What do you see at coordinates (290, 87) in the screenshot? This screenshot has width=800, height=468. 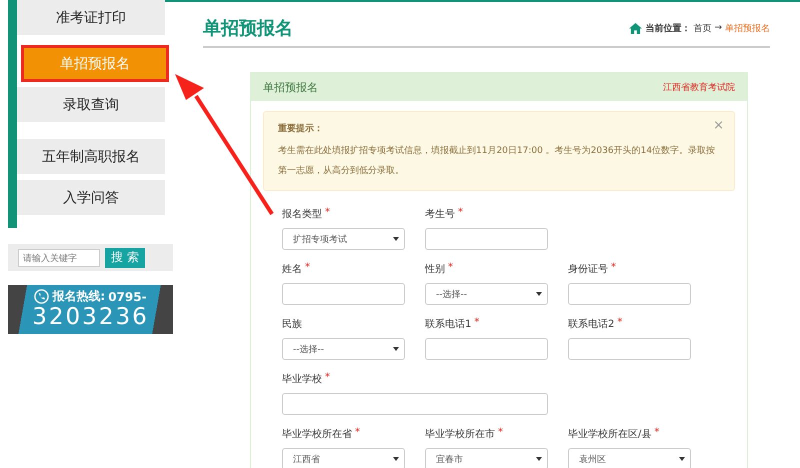 I see `panel-title: 单招预报名` at bounding box center [290, 87].